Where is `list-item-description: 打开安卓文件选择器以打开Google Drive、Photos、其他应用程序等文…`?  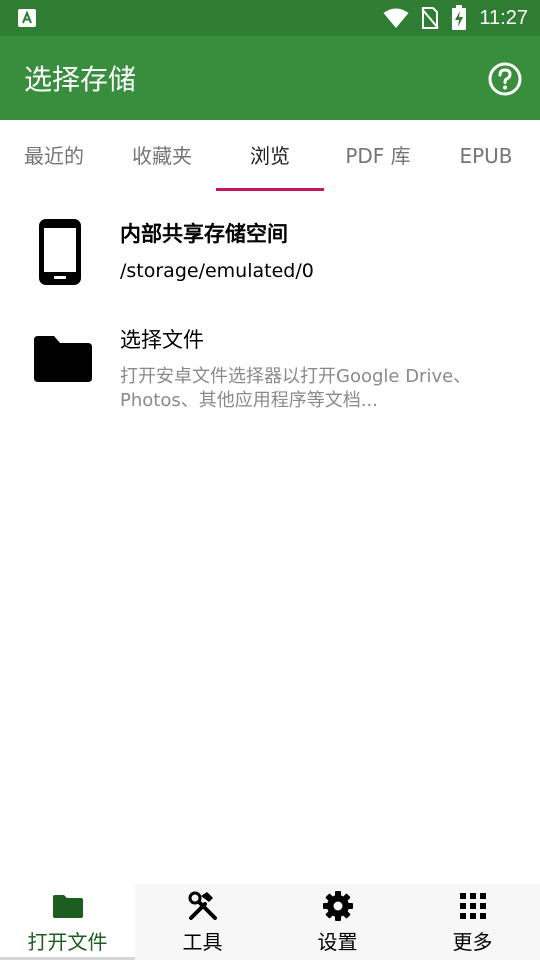
list-item-description: 打开安卓文件选择器以打开Google Drive、Photos、其他应用程序等文… is located at coordinates (296, 388).